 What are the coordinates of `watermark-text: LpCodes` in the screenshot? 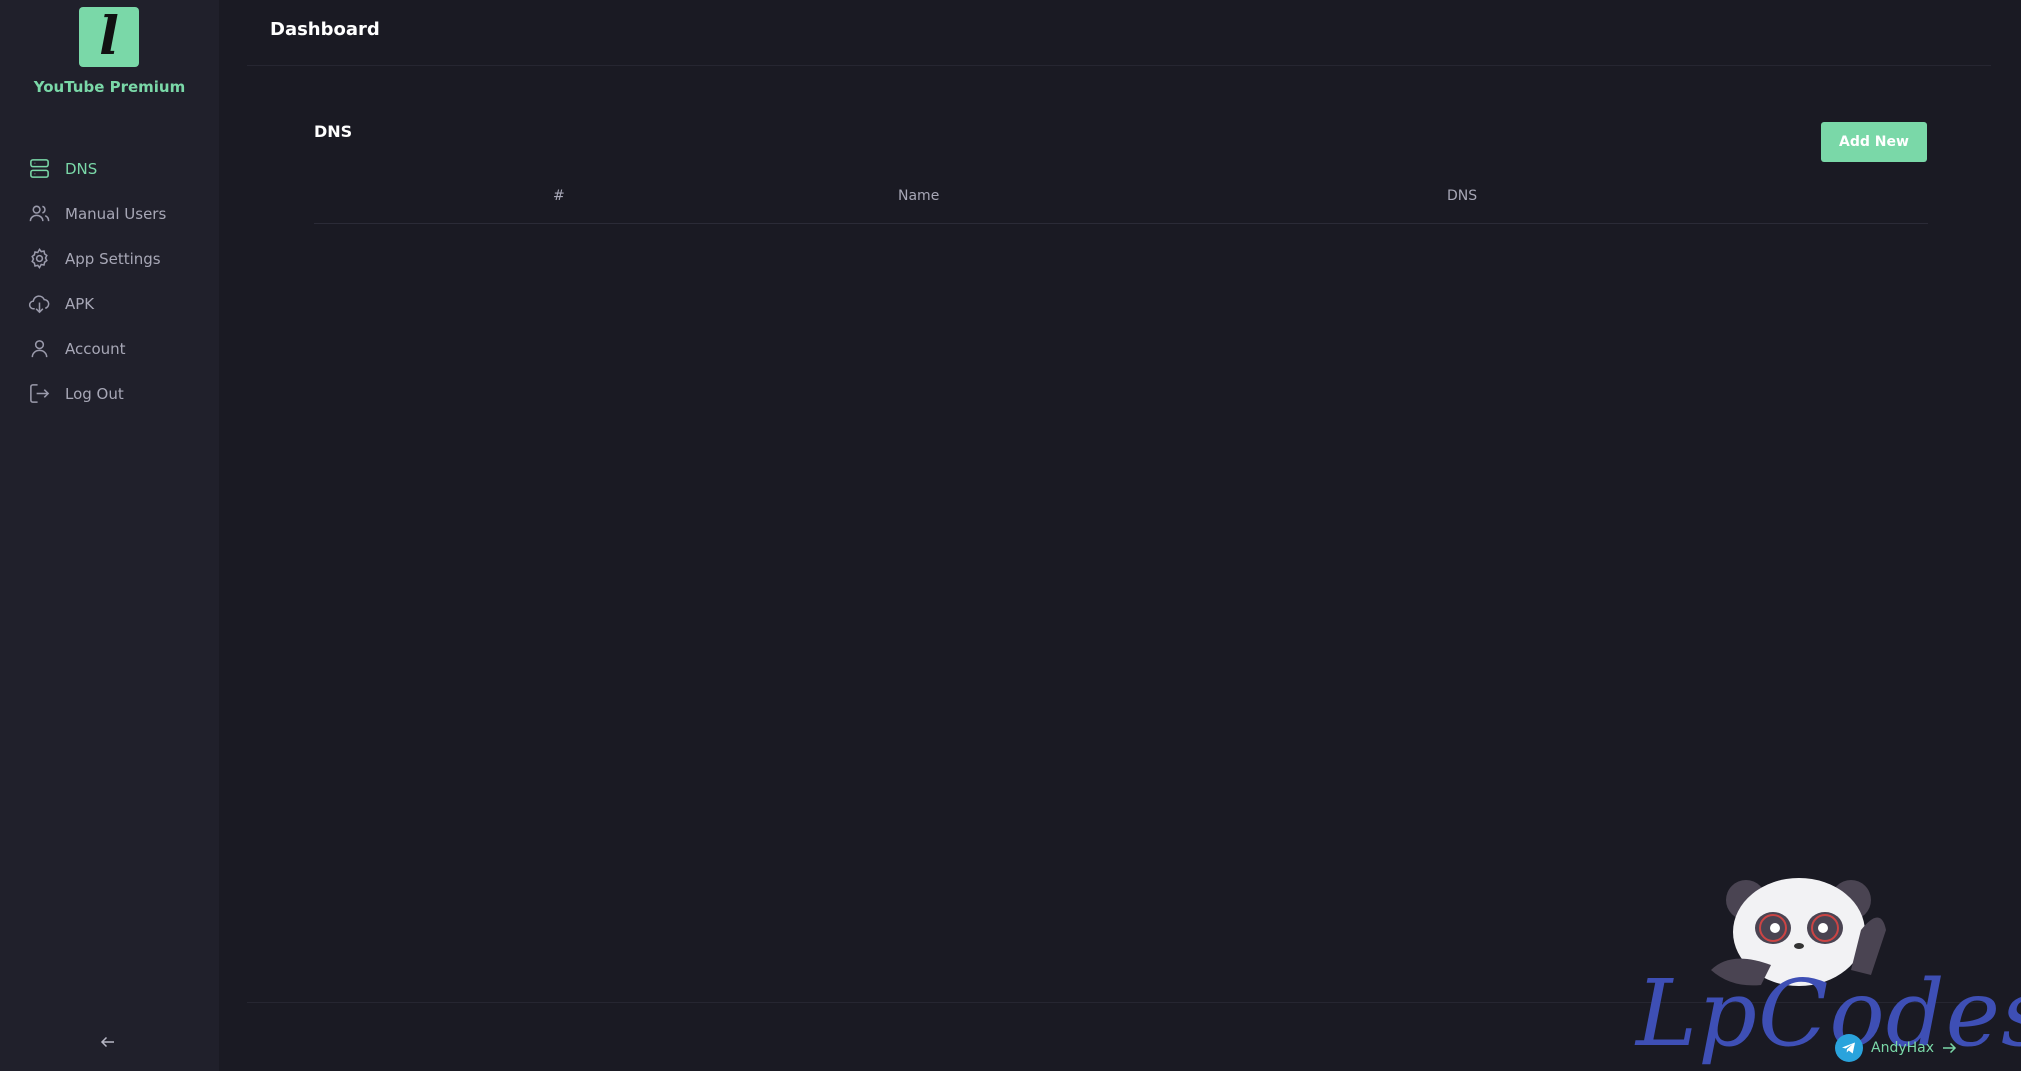 It's located at (1828, 1013).